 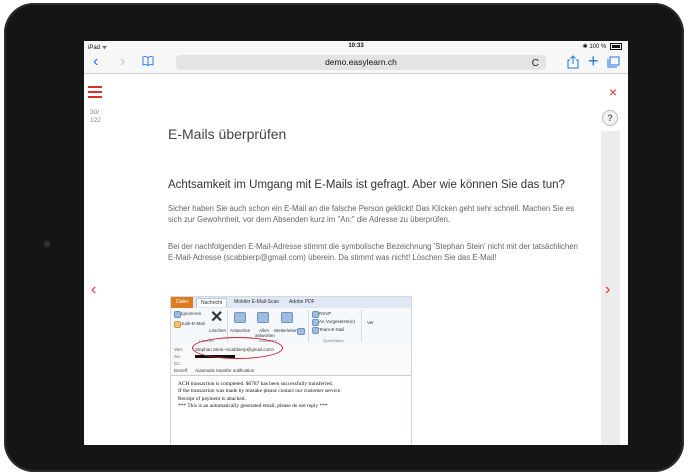 I want to click on rsvp-icon, so click(x=315, y=314).